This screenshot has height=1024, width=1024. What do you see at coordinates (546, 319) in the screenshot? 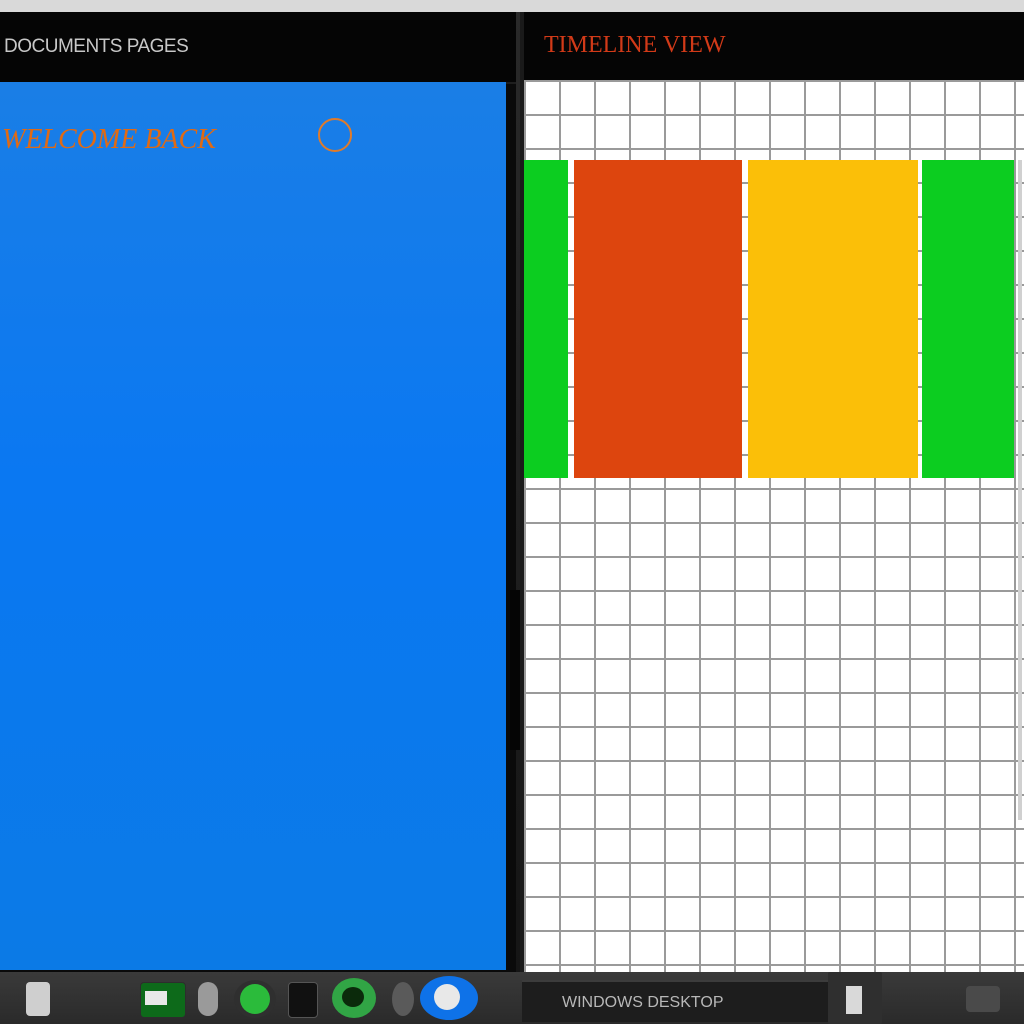
I see `color-block-green-a` at bounding box center [546, 319].